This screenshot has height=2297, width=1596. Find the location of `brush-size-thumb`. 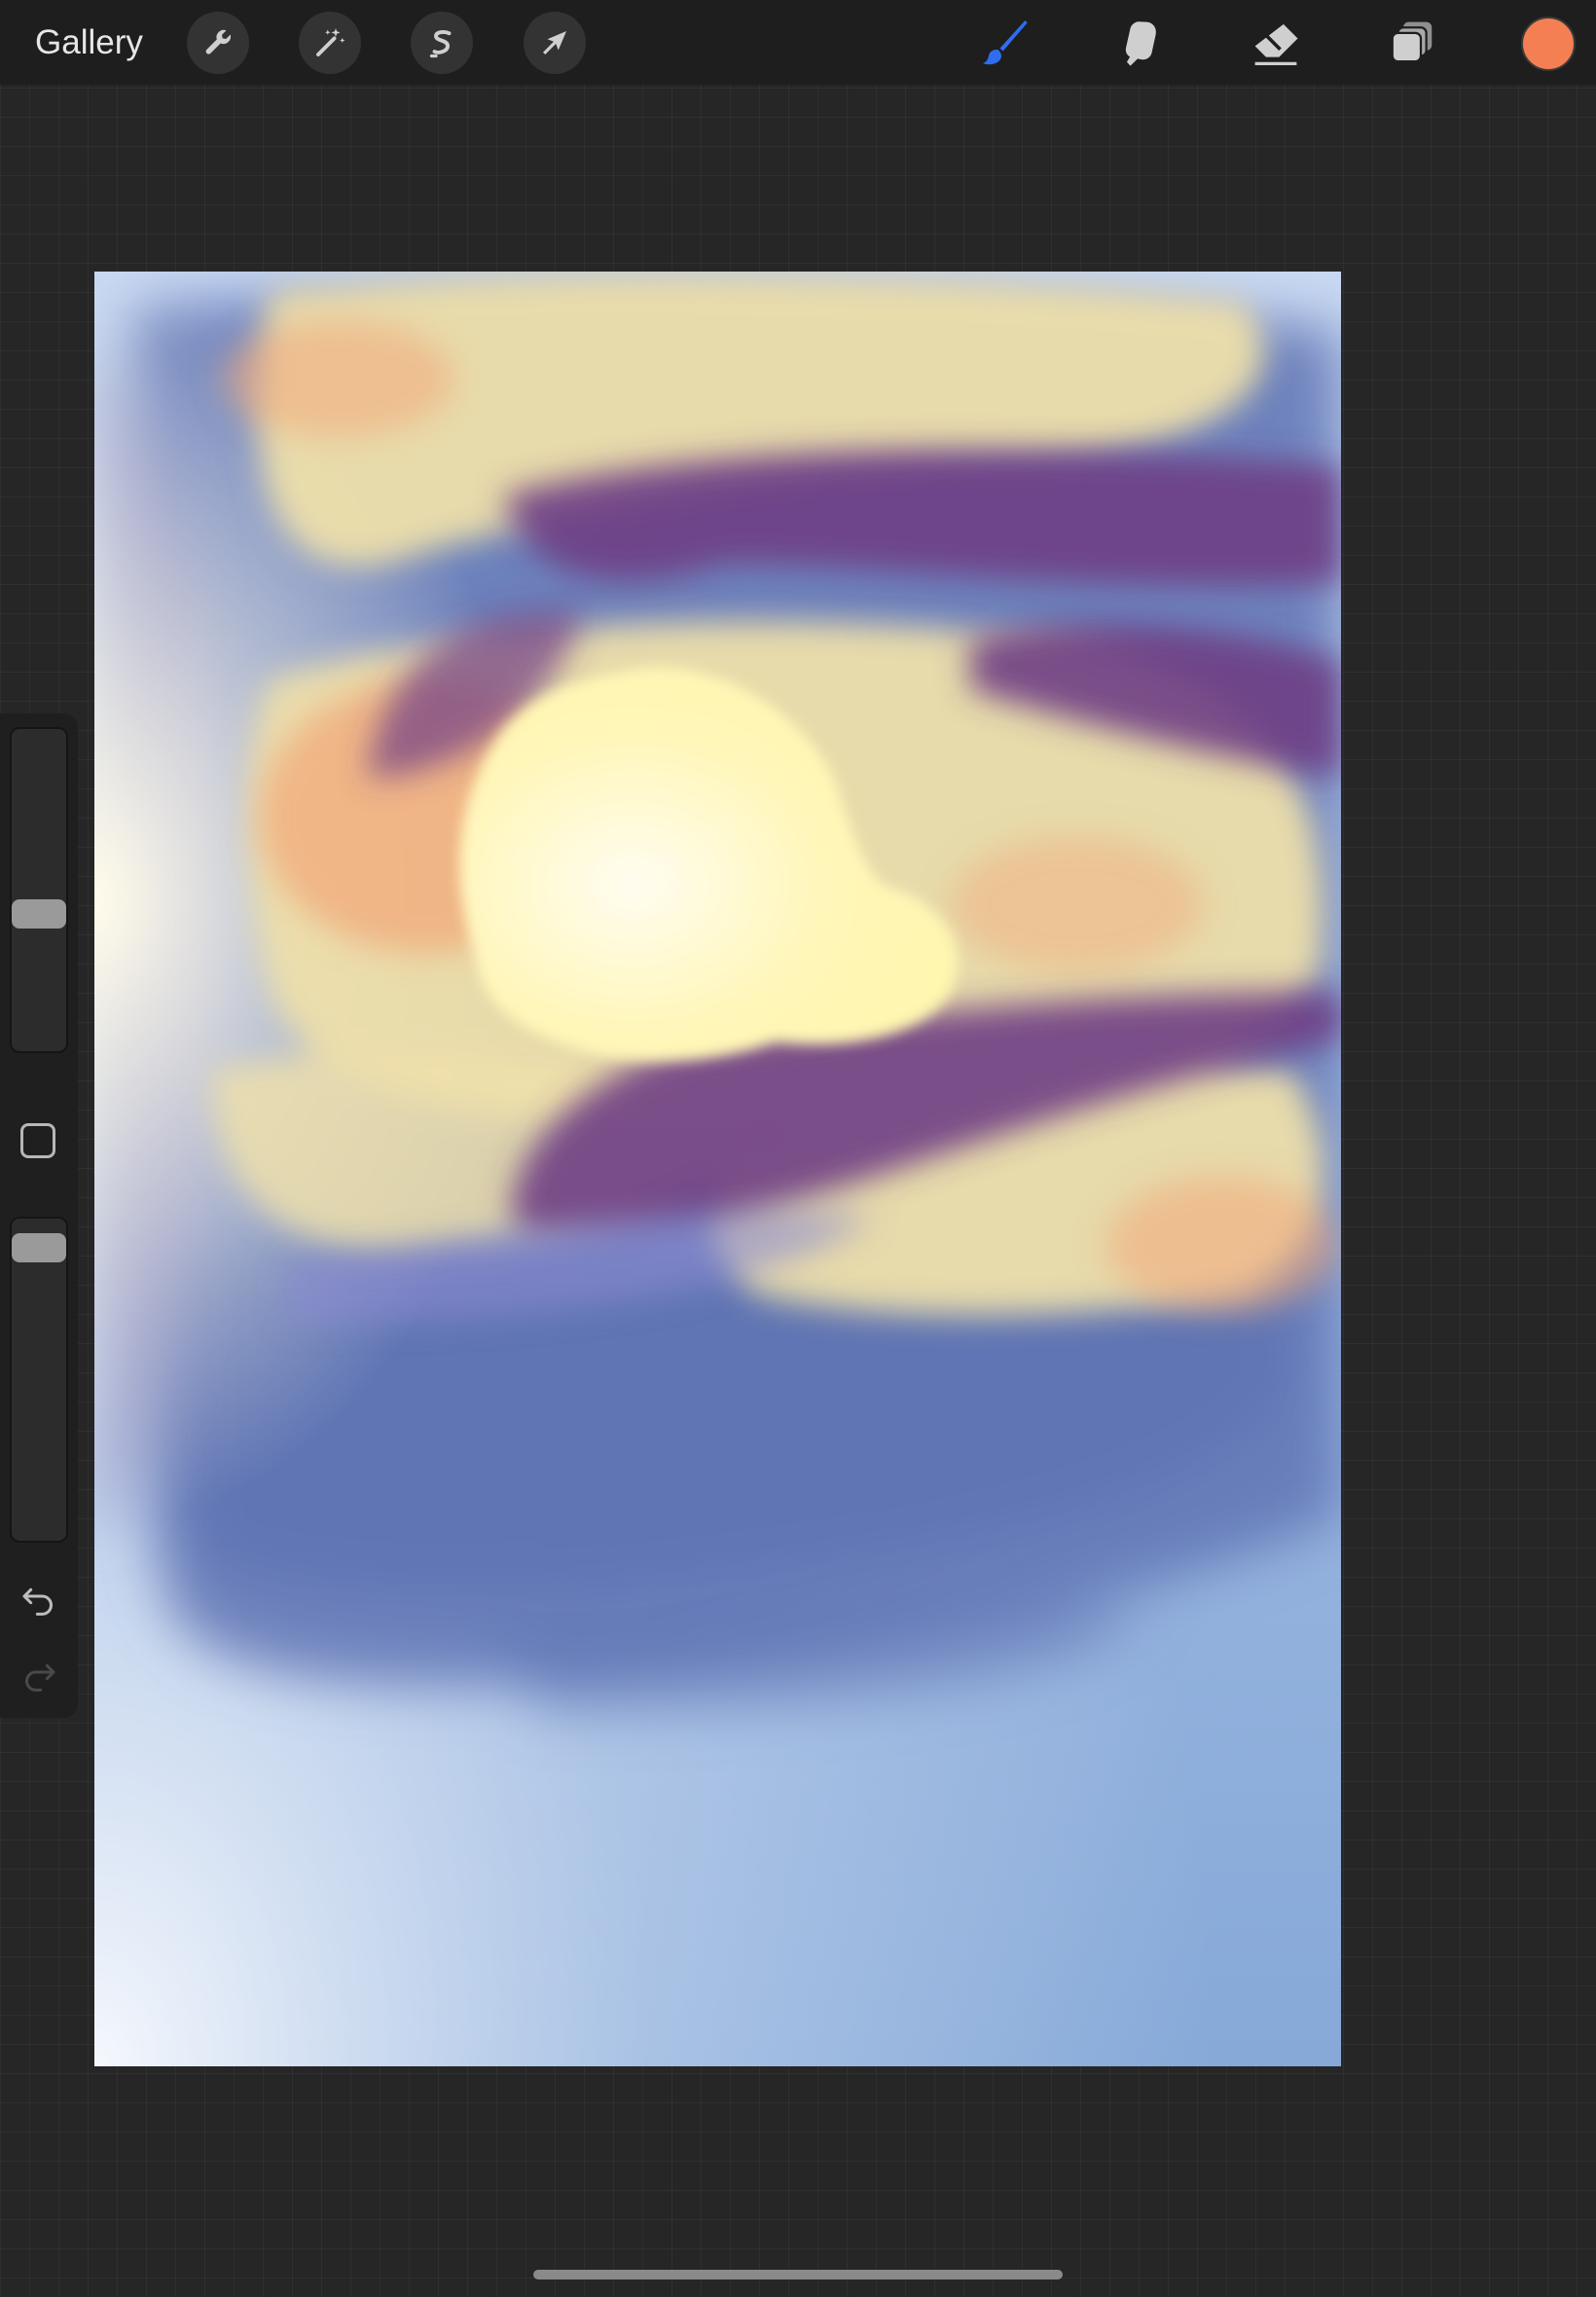

brush-size-thumb is located at coordinates (39, 914).